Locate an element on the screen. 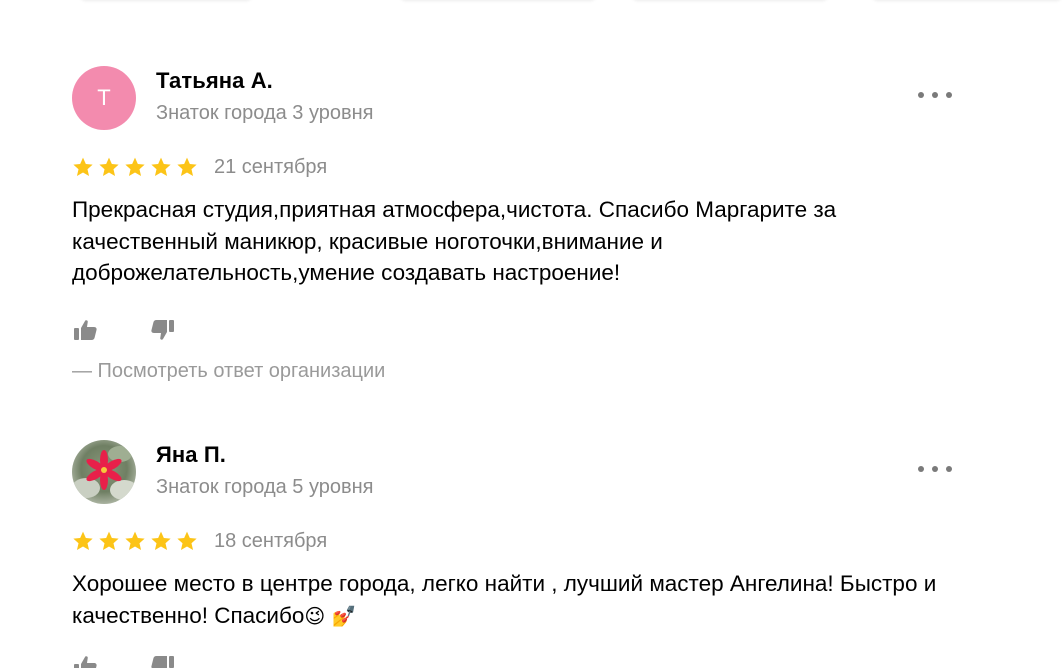 This screenshot has height=668, width=1062. review-text-emojis: 😉 💅 is located at coordinates (330, 615).